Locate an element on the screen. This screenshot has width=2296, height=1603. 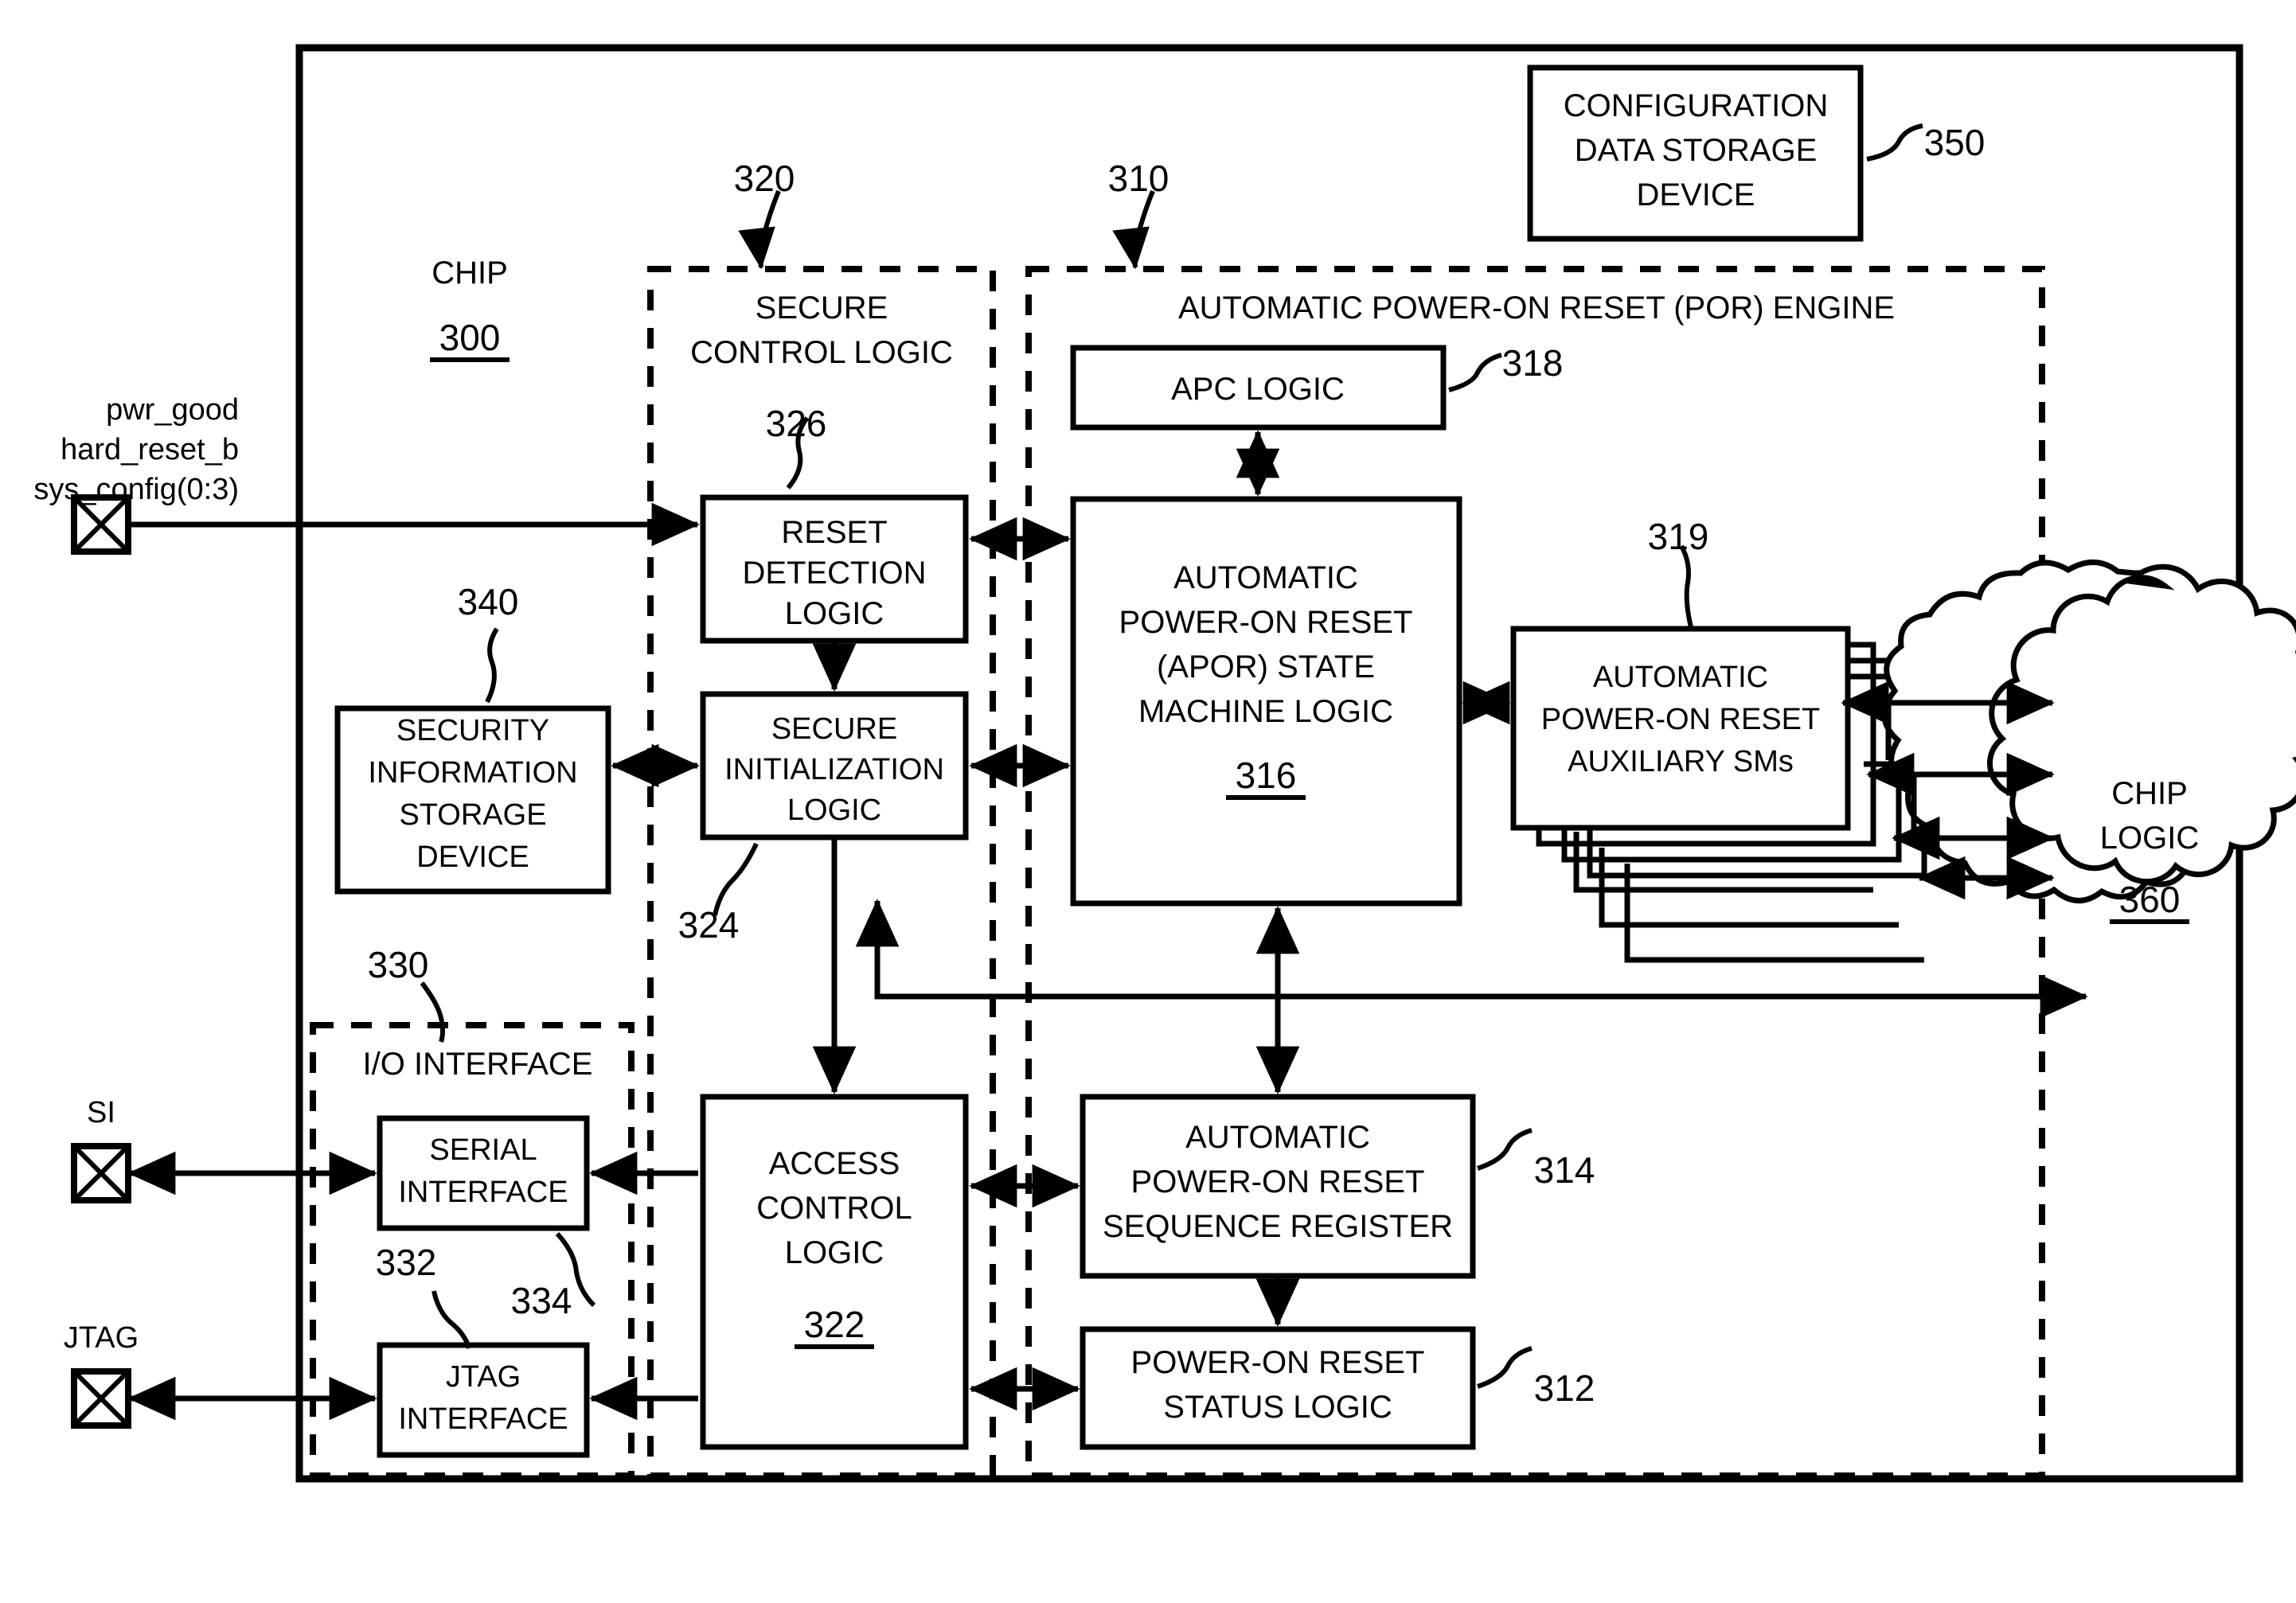
aux-sms-line3: AUXILIARY SMs is located at coordinates (1681, 761).